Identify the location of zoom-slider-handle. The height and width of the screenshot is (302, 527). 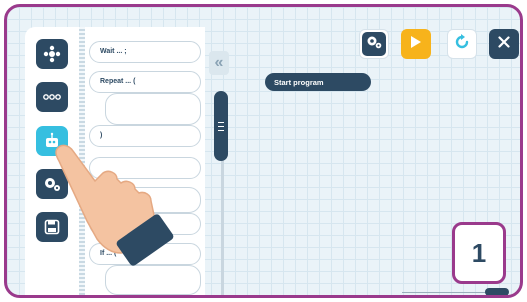
(497, 291).